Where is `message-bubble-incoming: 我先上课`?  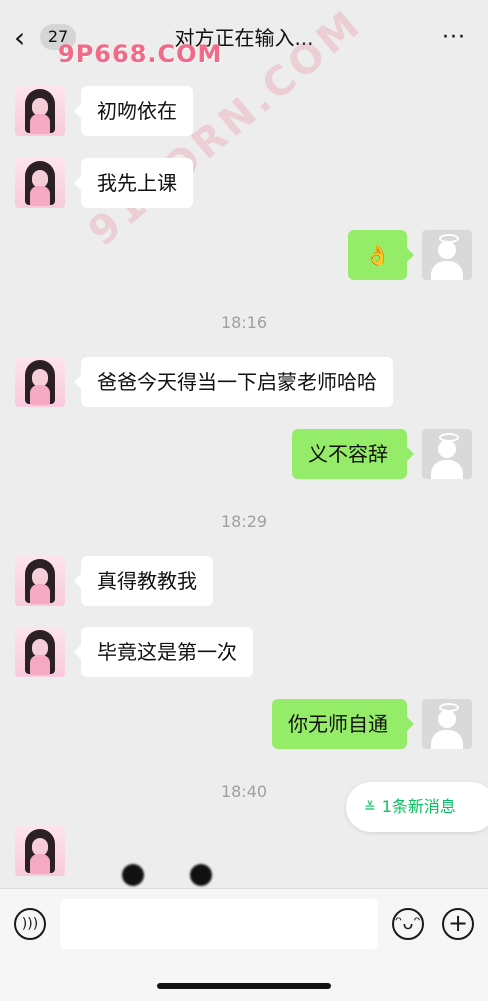 message-bubble-incoming: 我先上课 is located at coordinates (133, 183).